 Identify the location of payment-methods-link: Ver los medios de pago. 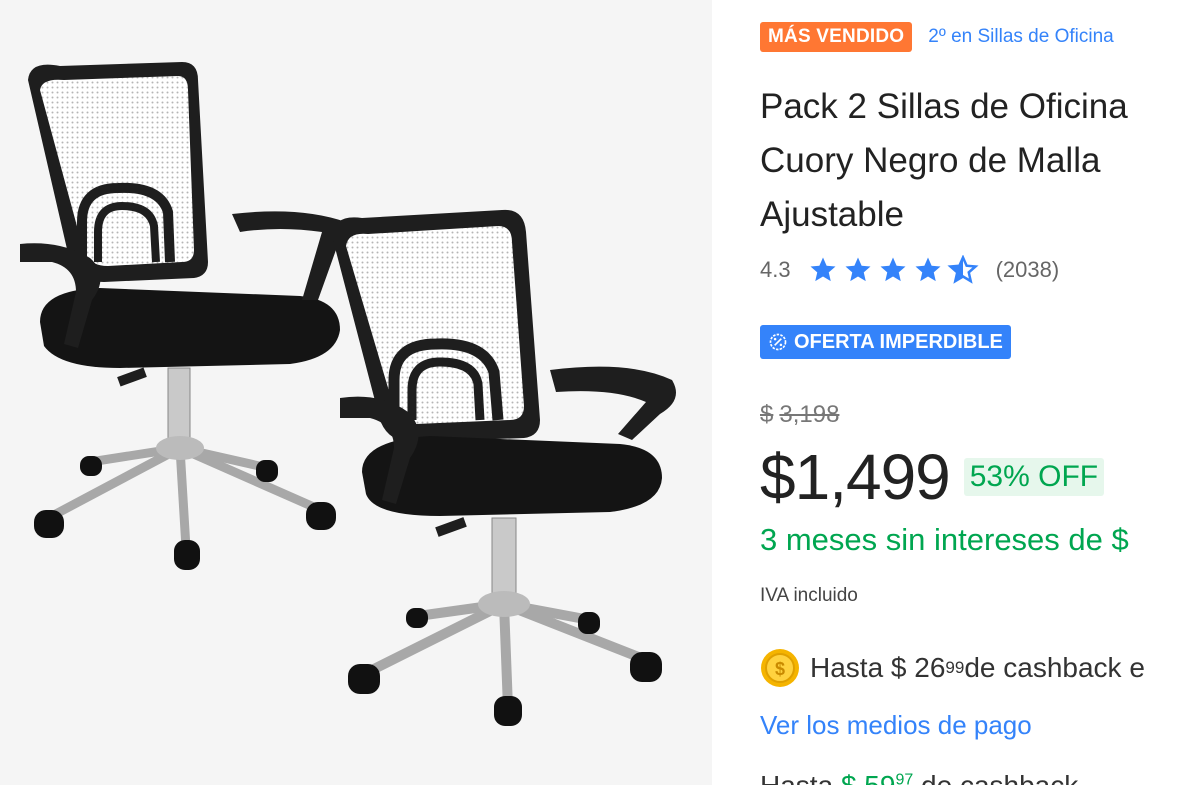
(896, 725).